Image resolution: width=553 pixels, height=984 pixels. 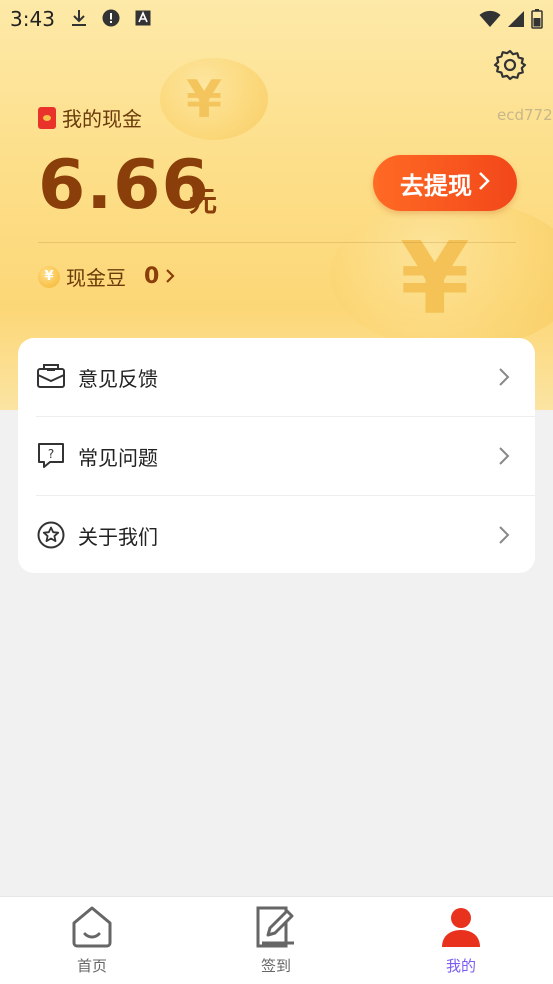 I want to click on nav-item-profile: 我的, so click(x=461, y=939).